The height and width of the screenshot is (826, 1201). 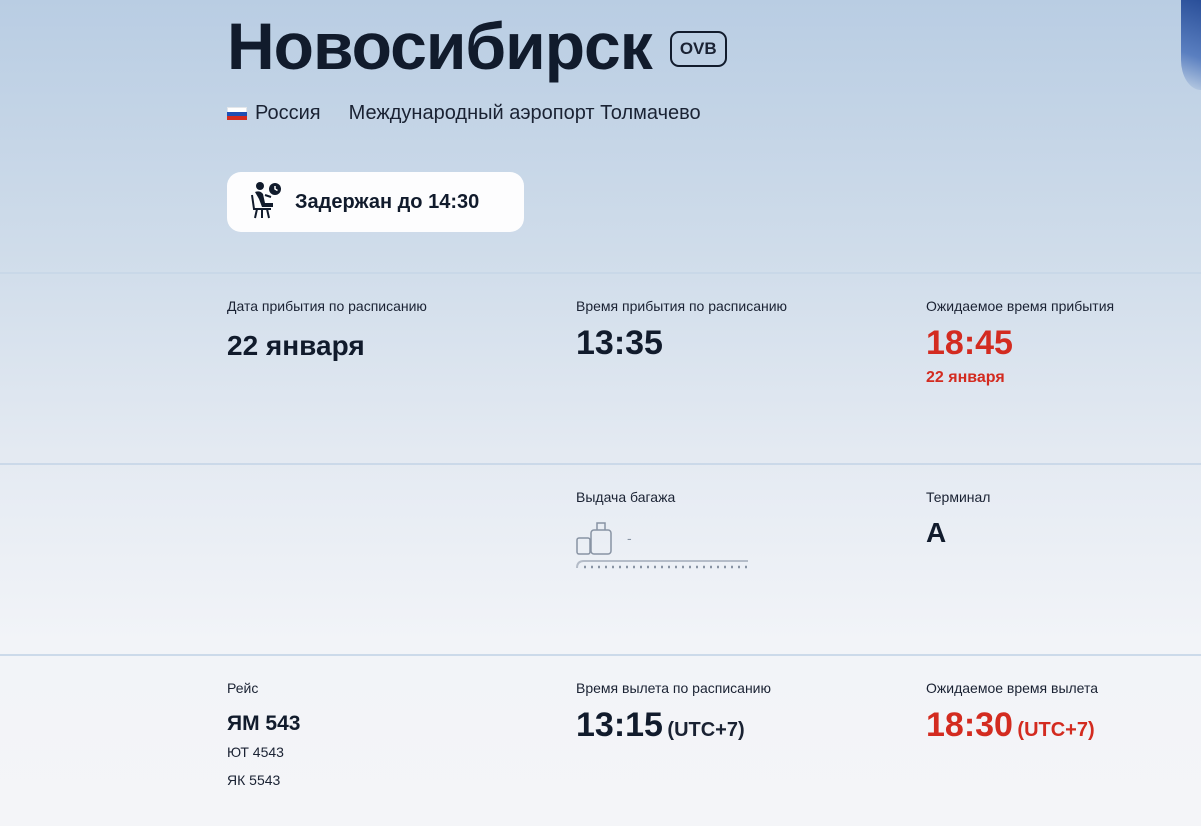 What do you see at coordinates (1020, 342) in the screenshot?
I see `expected-arrival: Ожидаемое время прибытия 18:45 22 января` at bounding box center [1020, 342].